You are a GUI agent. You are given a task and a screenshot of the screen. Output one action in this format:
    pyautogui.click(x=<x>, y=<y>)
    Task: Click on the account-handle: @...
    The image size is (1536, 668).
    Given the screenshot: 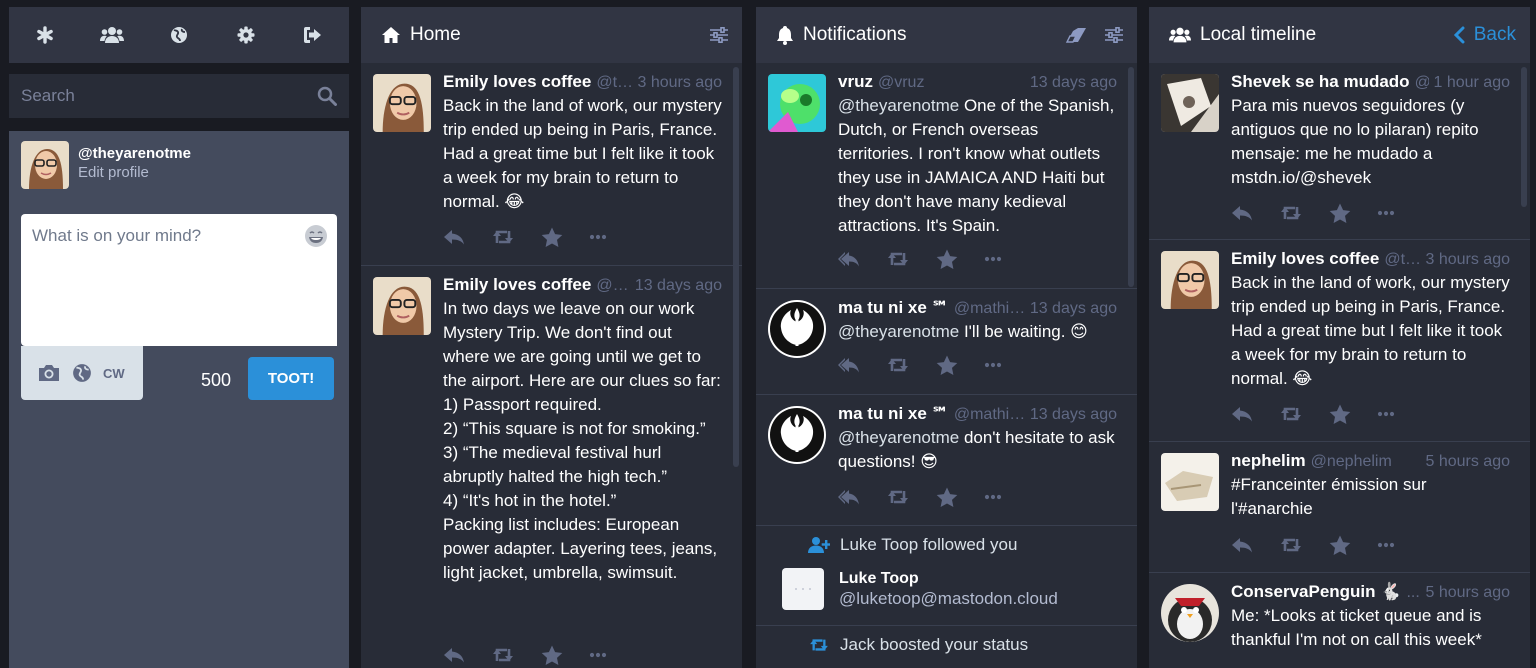 What is the action you would take?
    pyautogui.click(x=1422, y=83)
    